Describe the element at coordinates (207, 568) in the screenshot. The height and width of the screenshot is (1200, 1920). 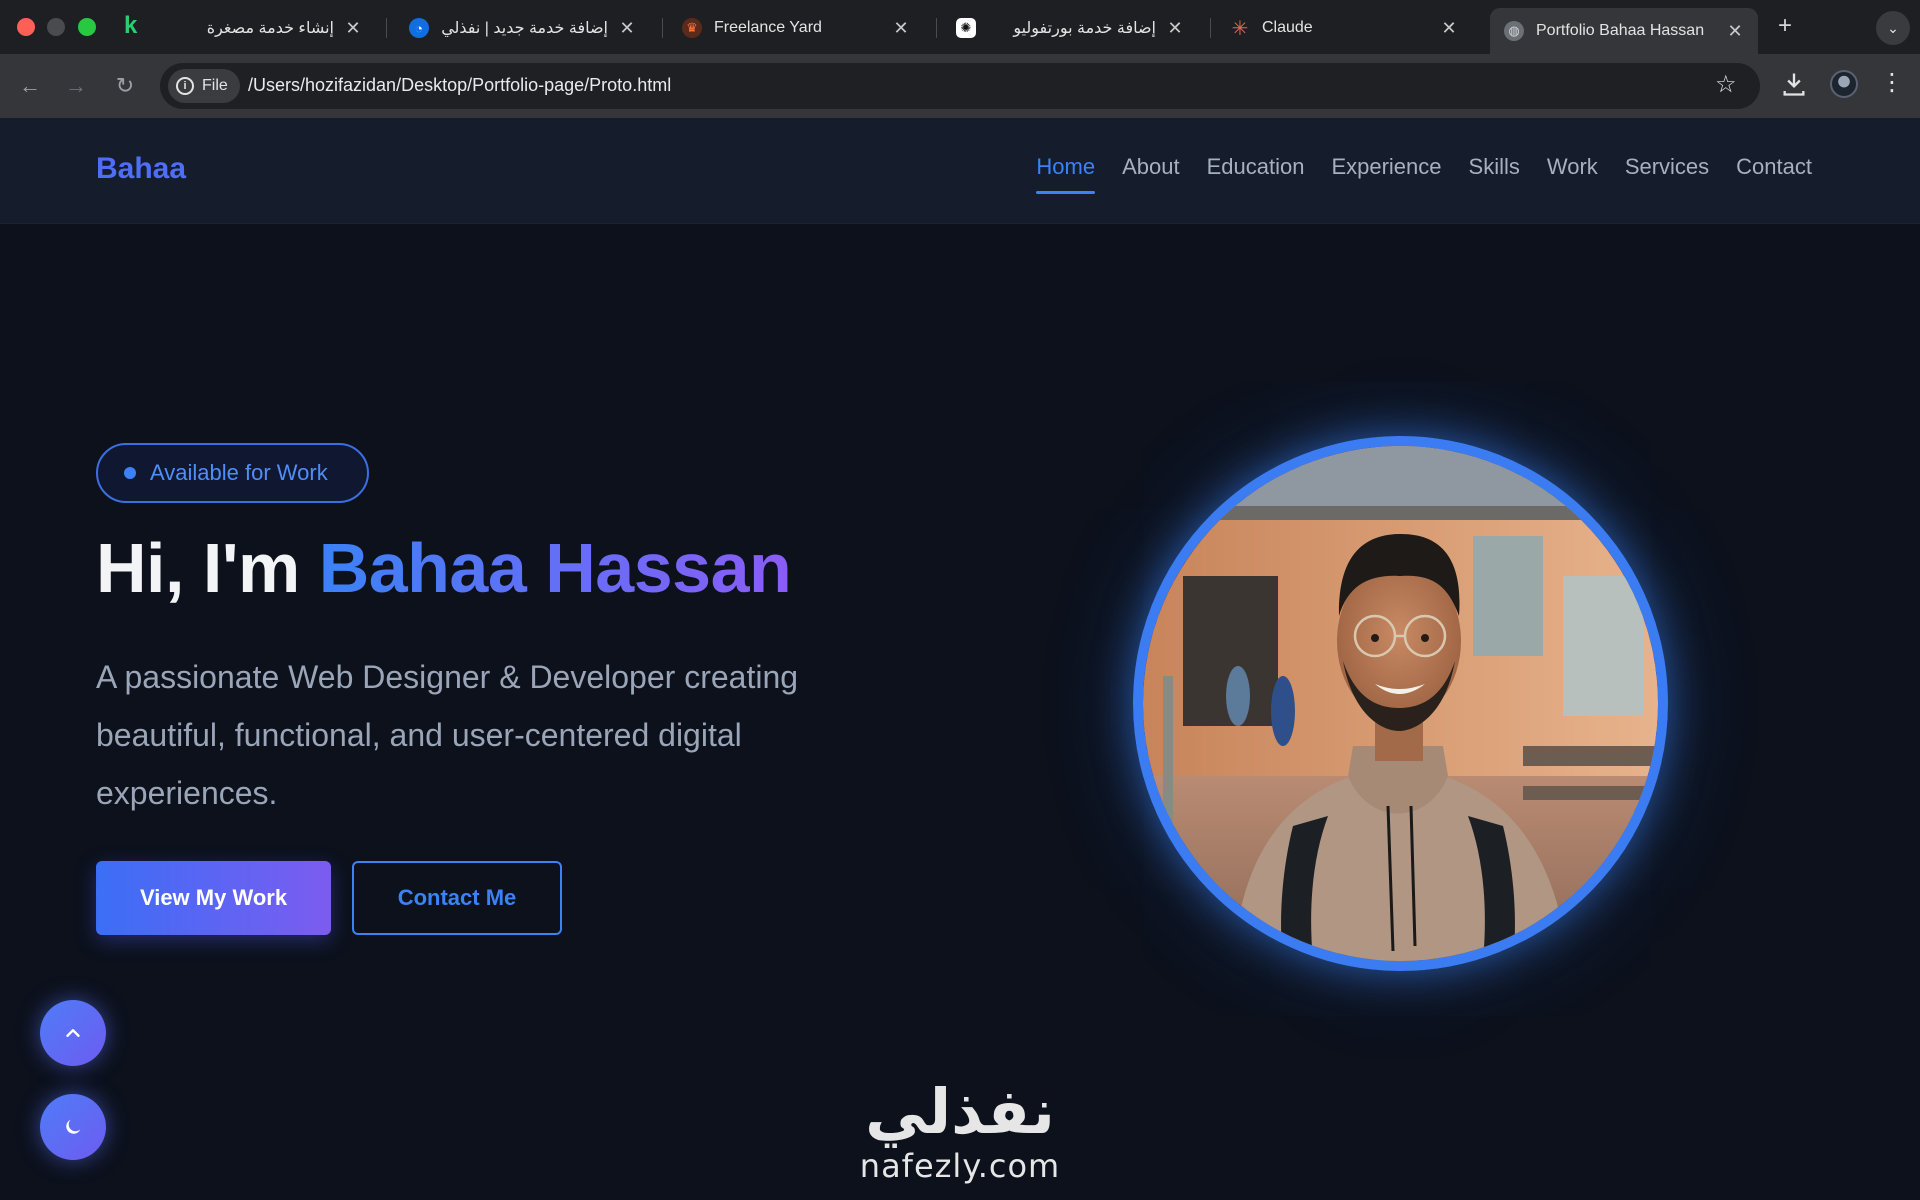
I see `hero-greeting: Hi, I'm` at that location.